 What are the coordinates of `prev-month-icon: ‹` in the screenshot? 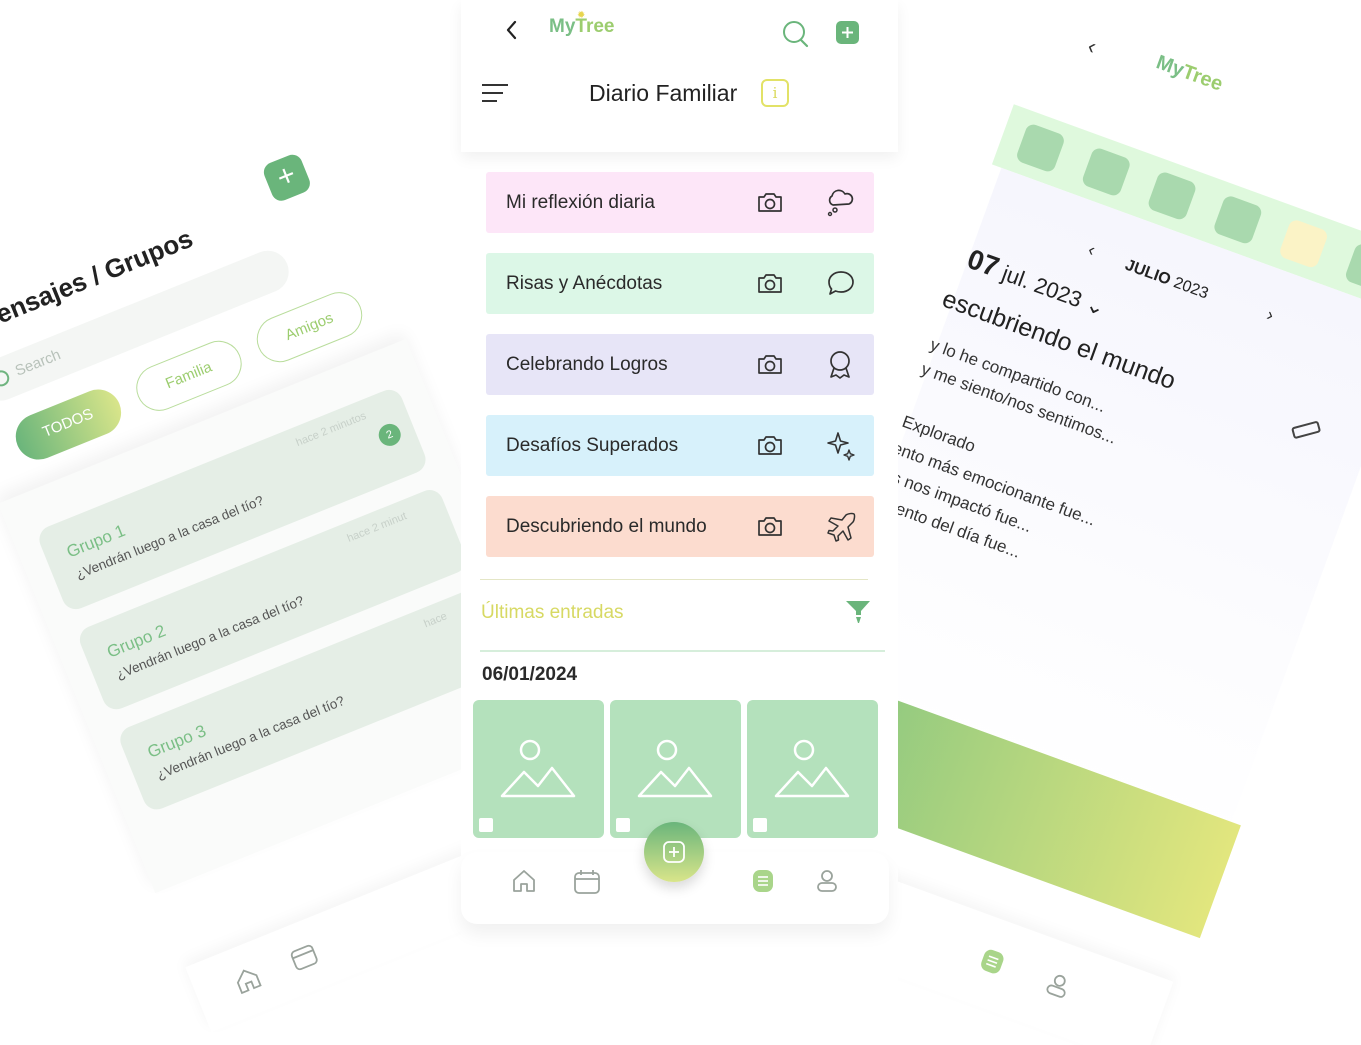 It's located at (1091, 250).